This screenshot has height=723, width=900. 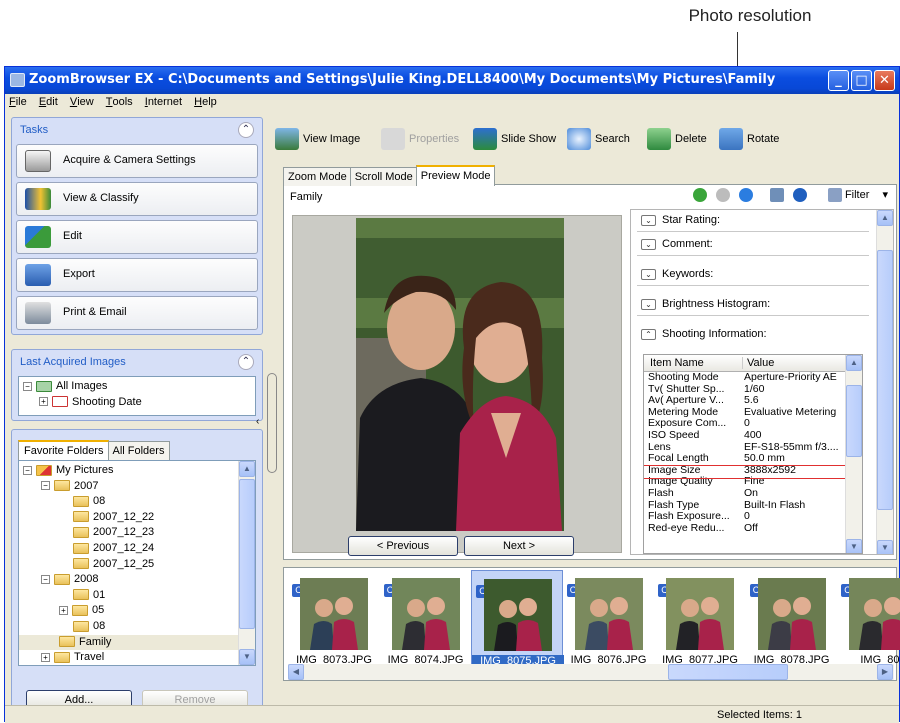 What do you see at coordinates (746, 506) in the screenshot?
I see `table-row: Flash Type Built-In Flash` at bounding box center [746, 506].